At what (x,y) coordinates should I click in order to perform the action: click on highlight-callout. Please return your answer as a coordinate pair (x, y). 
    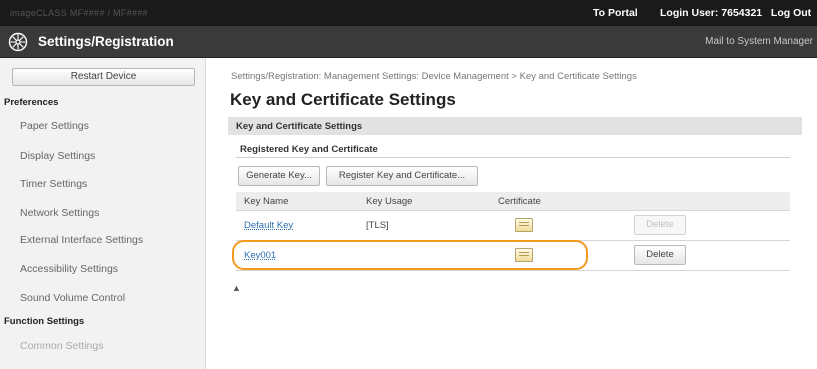
    Looking at the image, I should click on (410, 255).